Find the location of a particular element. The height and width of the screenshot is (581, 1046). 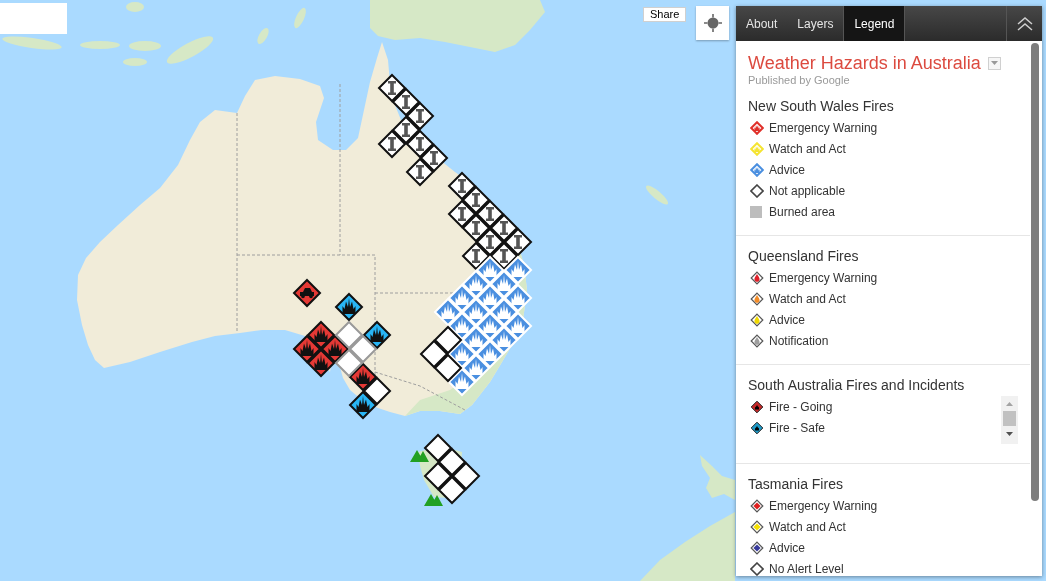

section-heading: Queensland Fires is located at coordinates (803, 256).